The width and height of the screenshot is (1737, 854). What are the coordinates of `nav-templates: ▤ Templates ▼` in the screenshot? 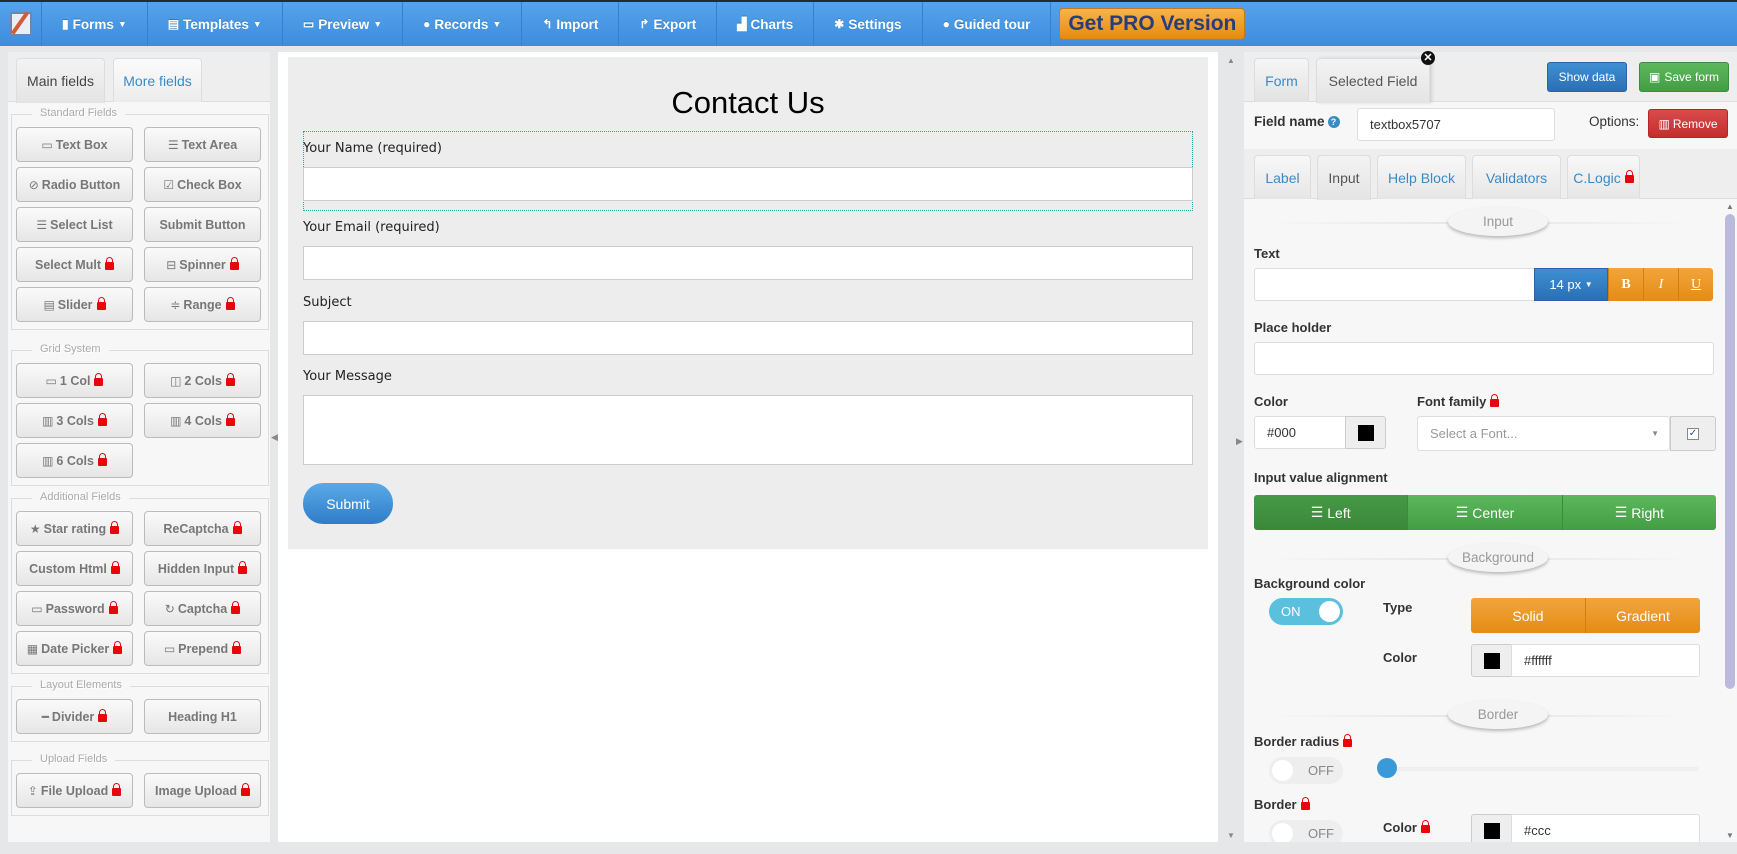 It's located at (215, 24).